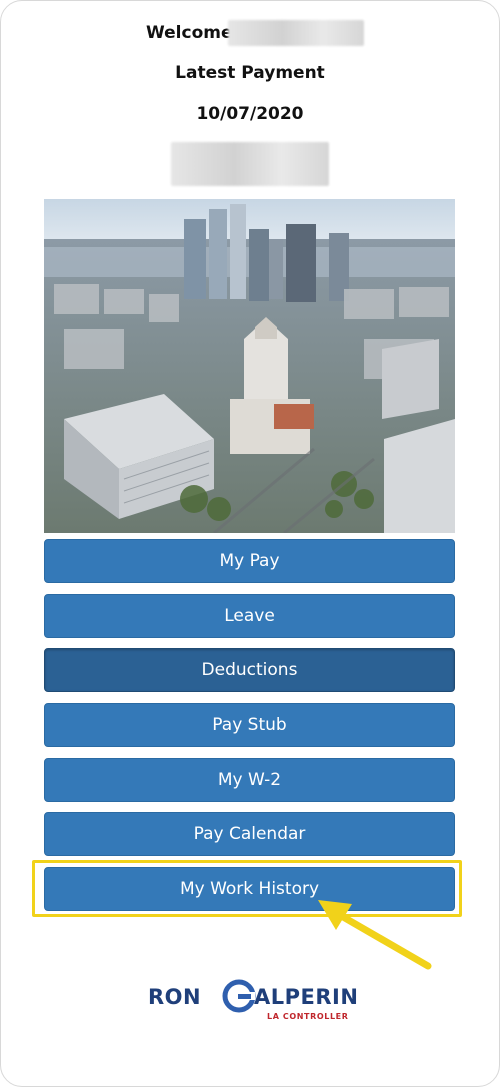 This screenshot has width=500, height=1087. Describe the element at coordinates (239, 996) in the screenshot. I see `logo-g-icon` at that location.